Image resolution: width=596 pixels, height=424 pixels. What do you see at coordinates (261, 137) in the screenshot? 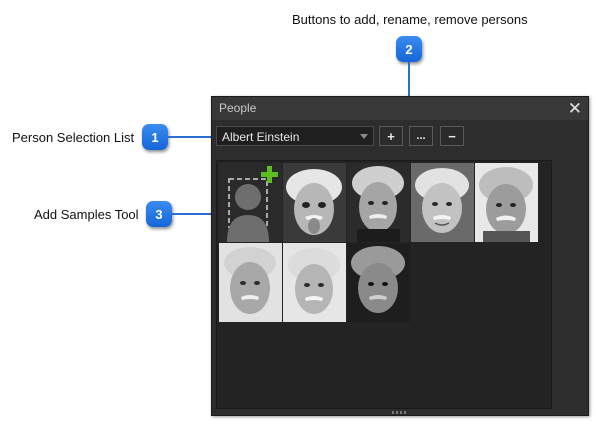
I see `person-select-value: Albert Einstein` at bounding box center [261, 137].